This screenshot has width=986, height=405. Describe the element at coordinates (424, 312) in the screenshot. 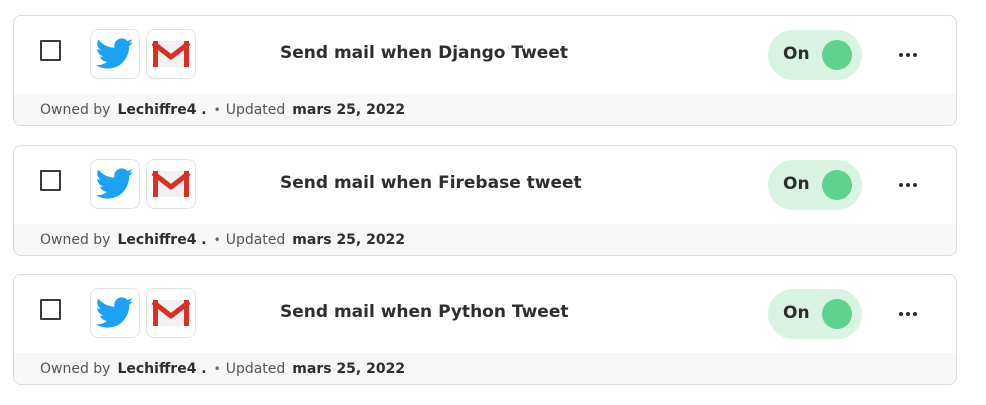

I see `zap-title: Send mail when Python Tweet` at that location.